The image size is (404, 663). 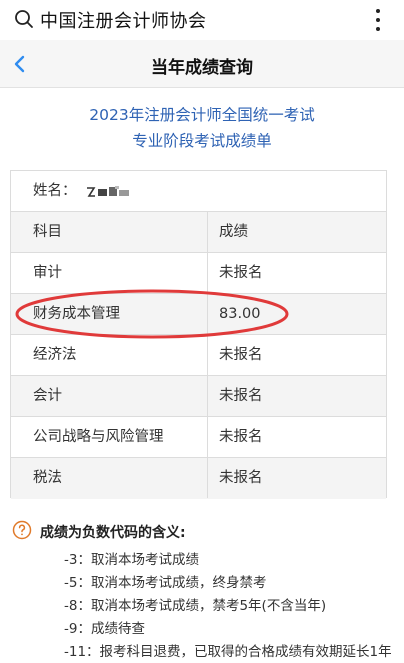 I want to click on page-title: 当年成绩查询, so click(x=202, y=68).